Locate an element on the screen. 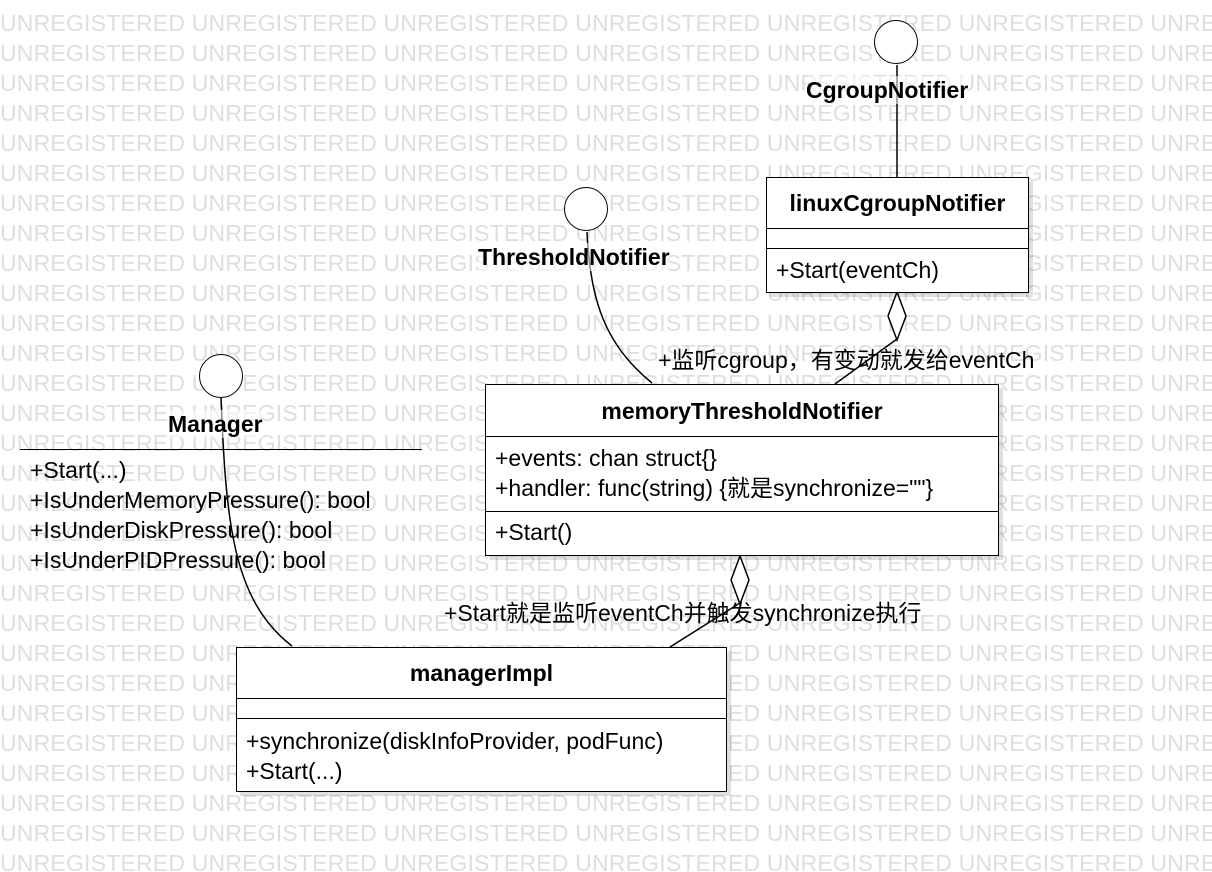 Image resolution: width=1212 pixels, height=872 pixels. linux-cgroup-notifier-class-name: linuxCgroupNotifier is located at coordinates (897, 203).